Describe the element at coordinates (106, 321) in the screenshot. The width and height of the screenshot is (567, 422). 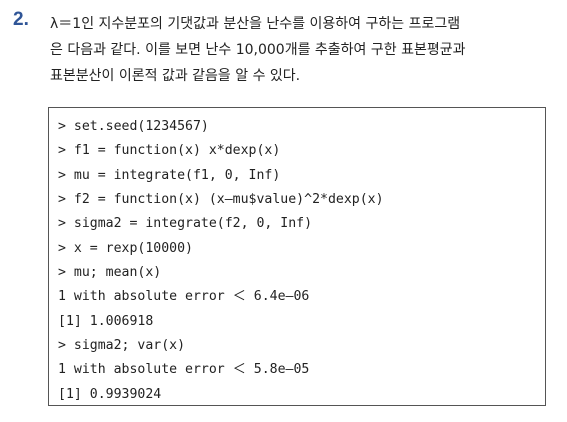
I see `code-output-line: [1] 1.006918` at that location.